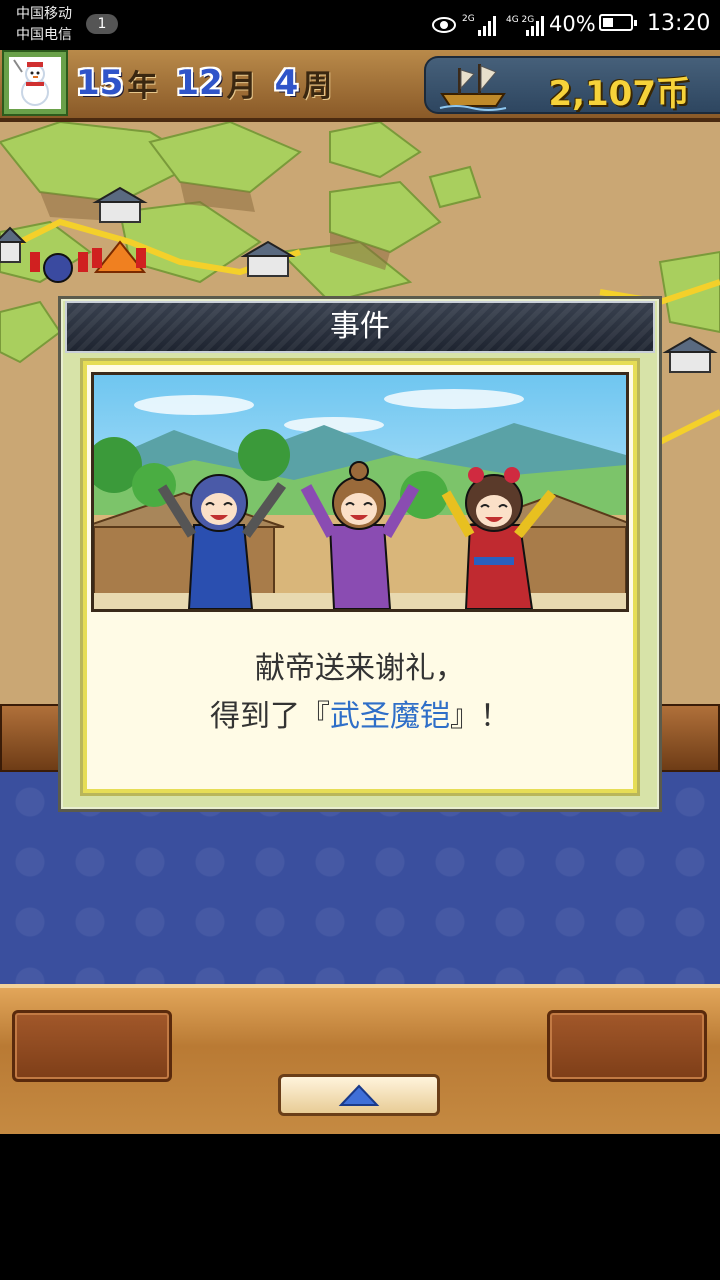  Describe the element at coordinates (317, 86) in the screenshot. I see `week-unit: 周` at that location.